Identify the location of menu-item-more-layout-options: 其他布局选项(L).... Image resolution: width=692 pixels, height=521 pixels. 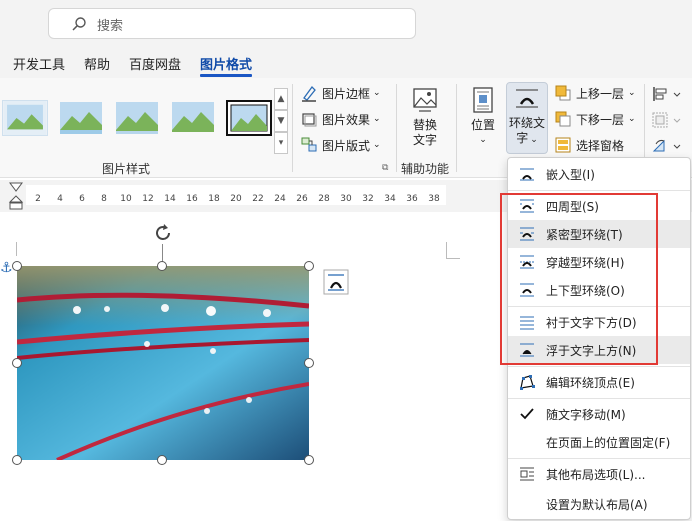
(599, 474).